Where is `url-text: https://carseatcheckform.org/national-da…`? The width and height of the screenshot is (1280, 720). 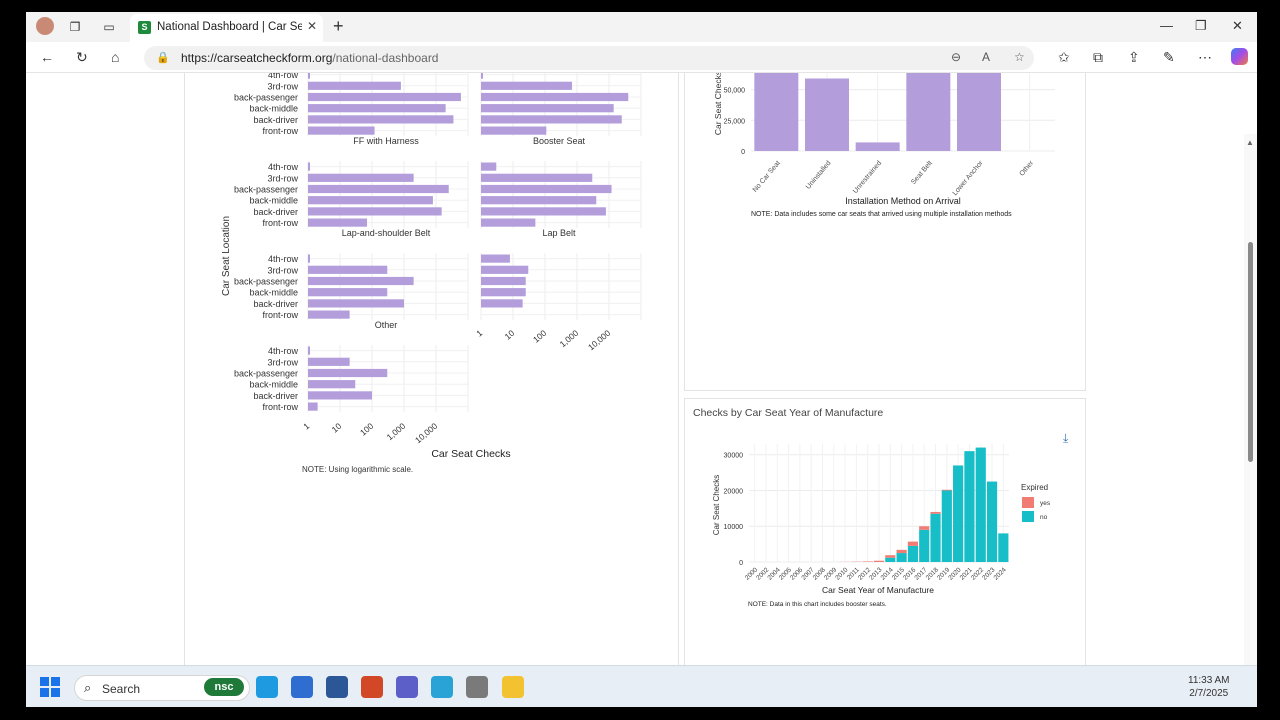 url-text: https://carseatcheckform.org/national-da… is located at coordinates (309, 58).